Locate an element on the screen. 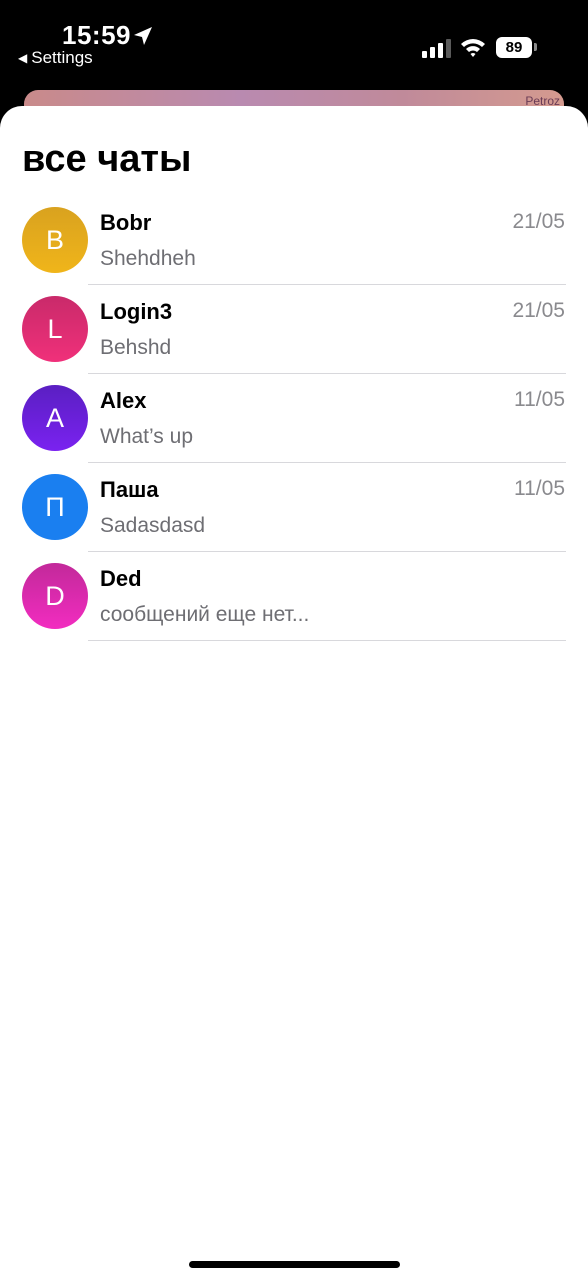 Image resolution: width=588 pixels, height=1280 pixels. status-time: 15:59 is located at coordinates (96, 35).